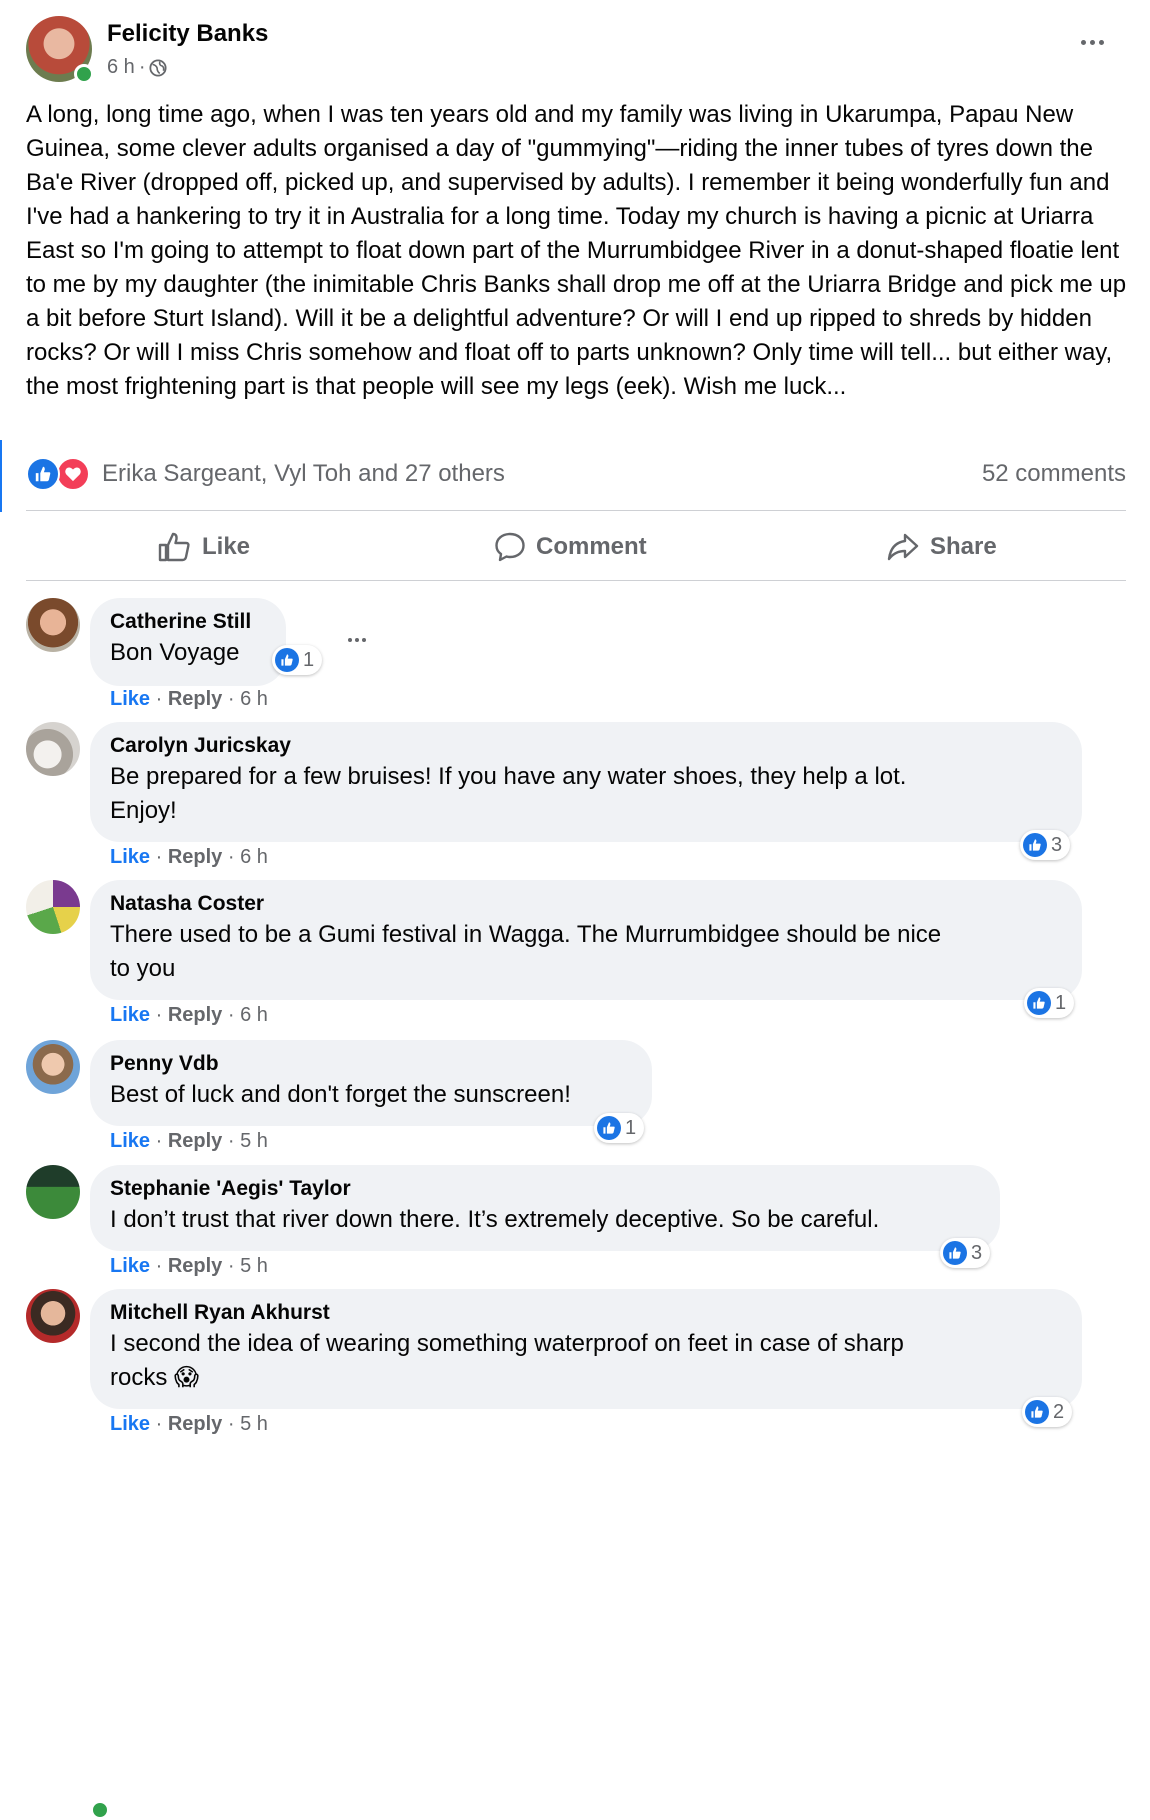 This screenshot has height=1820, width=1150. Describe the element at coordinates (1059, 1411) in the screenshot. I see `reaction-count: 2` at that location.